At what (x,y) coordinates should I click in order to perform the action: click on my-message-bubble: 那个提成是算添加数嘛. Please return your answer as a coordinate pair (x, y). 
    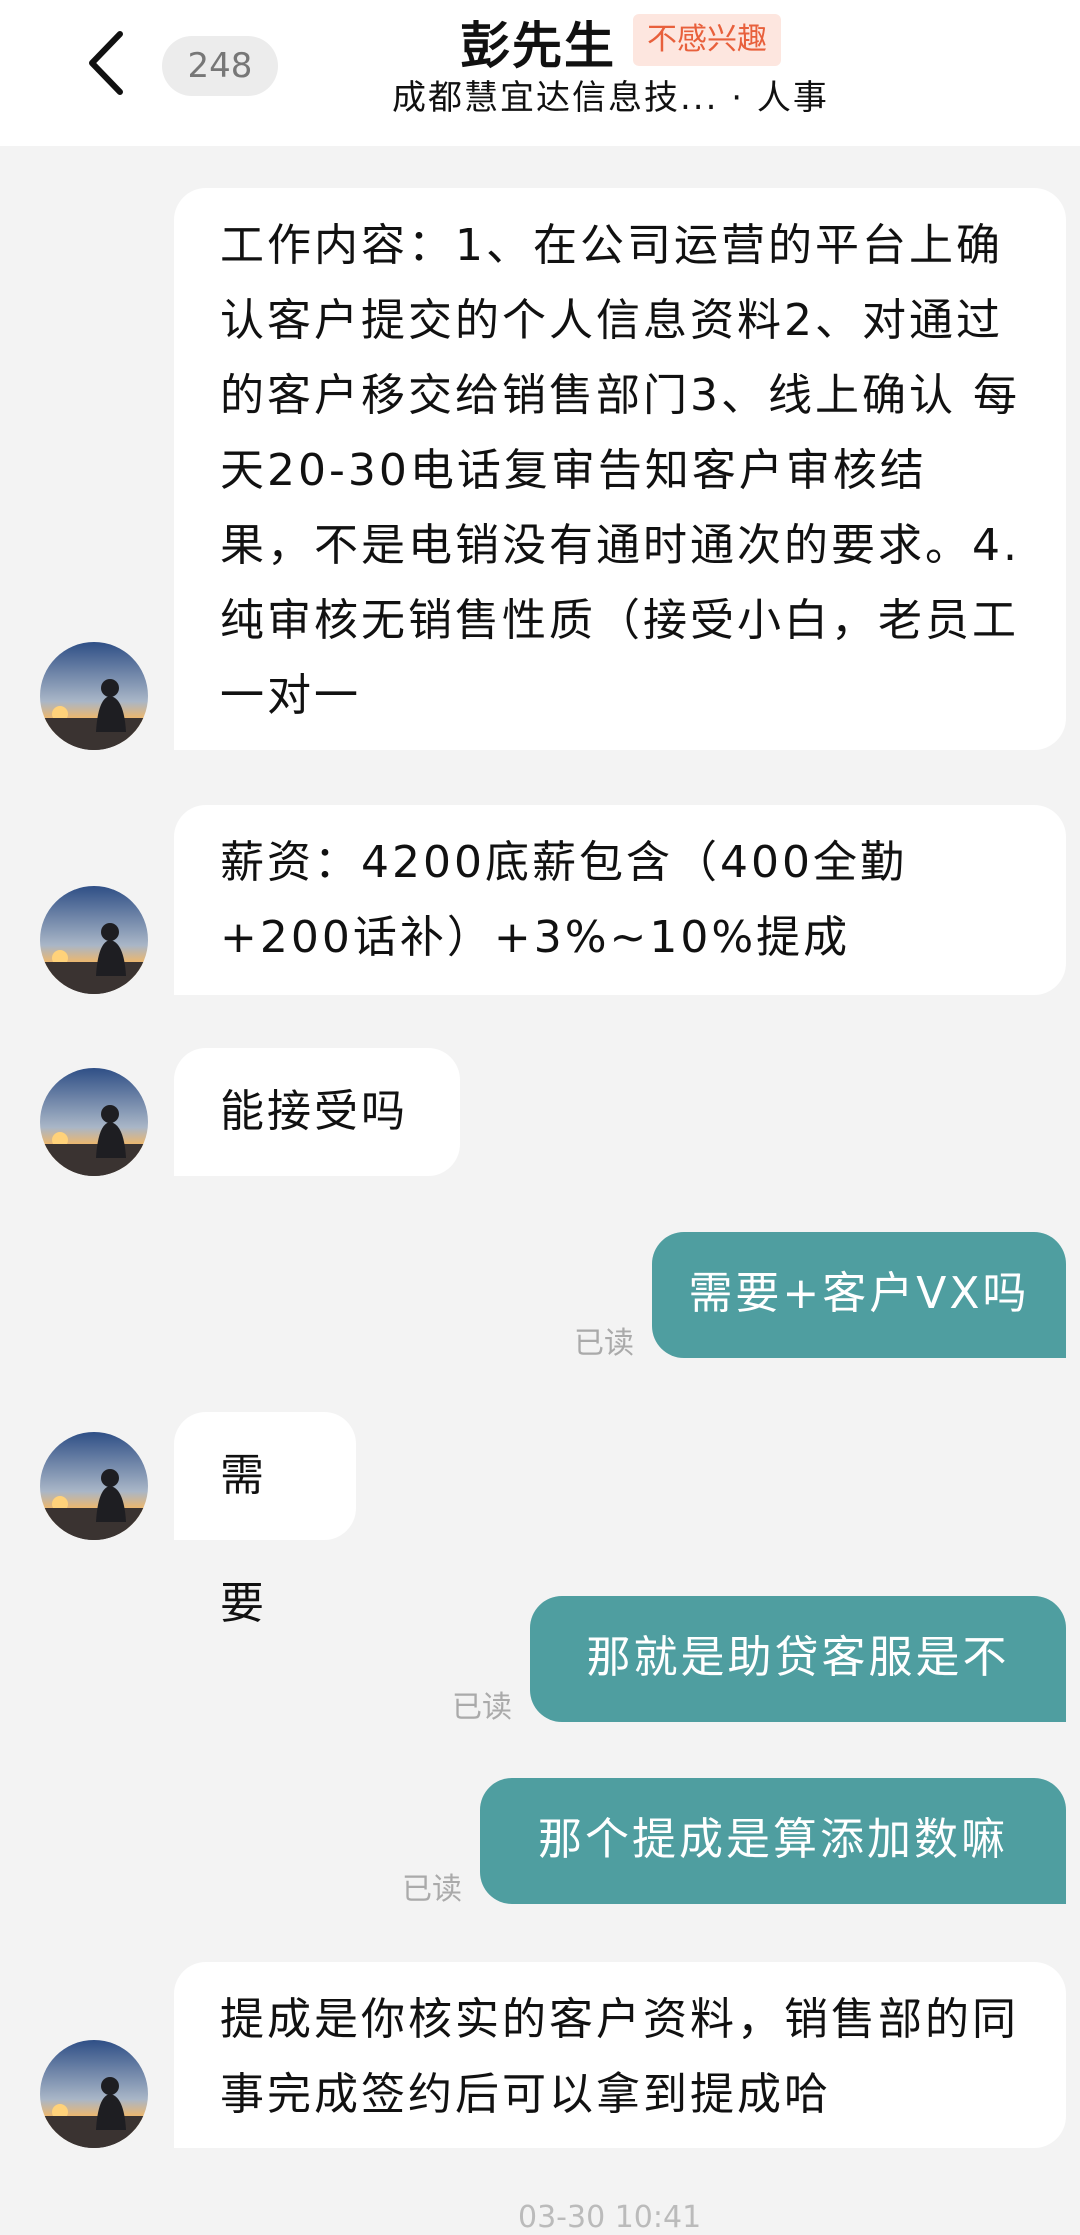
    Looking at the image, I should click on (773, 1841).